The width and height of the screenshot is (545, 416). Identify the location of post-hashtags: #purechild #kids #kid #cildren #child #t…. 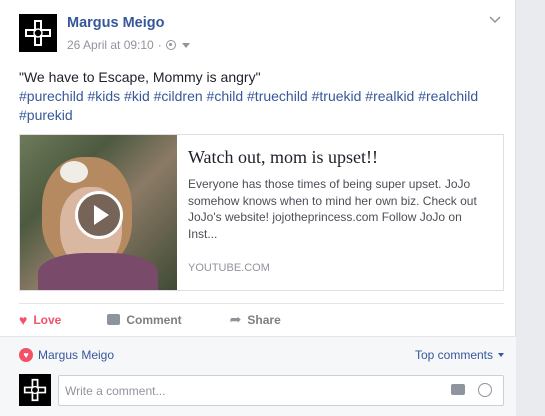
(259, 106).